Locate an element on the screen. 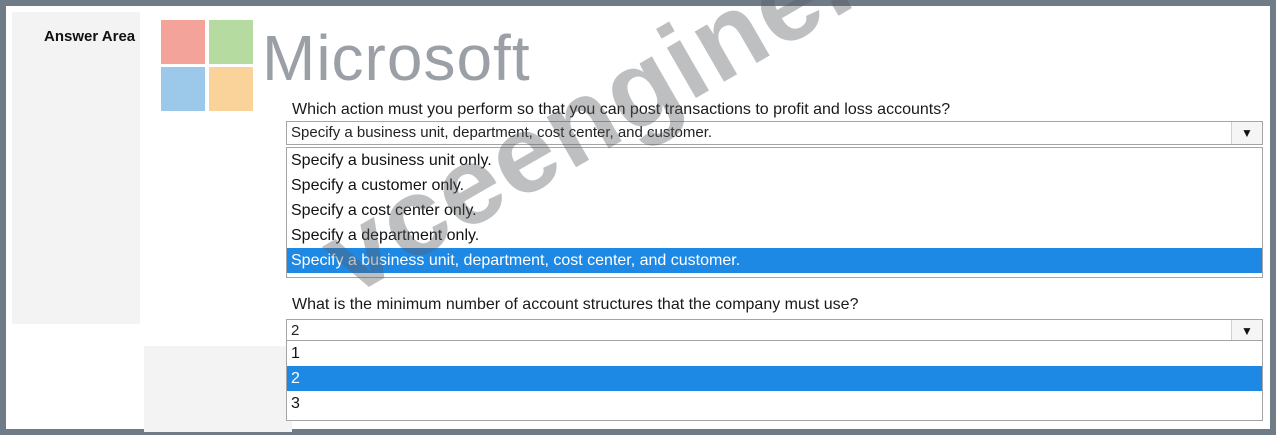 This screenshot has width=1276, height=435. option-item: Specify a cost center only. is located at coordinates (774, 210).